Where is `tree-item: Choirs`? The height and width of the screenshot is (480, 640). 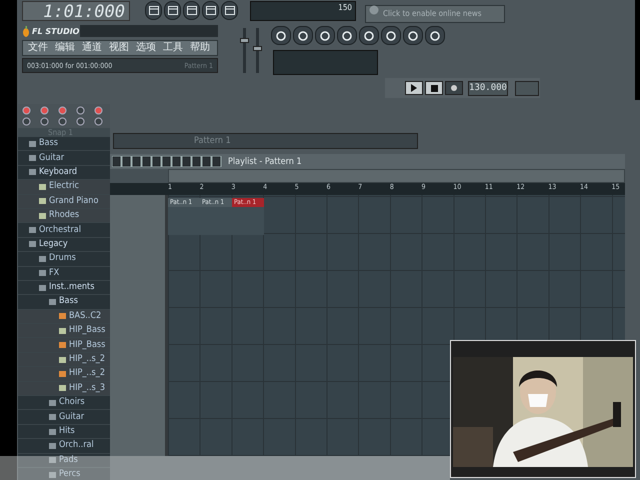
tree-item: Choirs is located at coordinates (64, 403).